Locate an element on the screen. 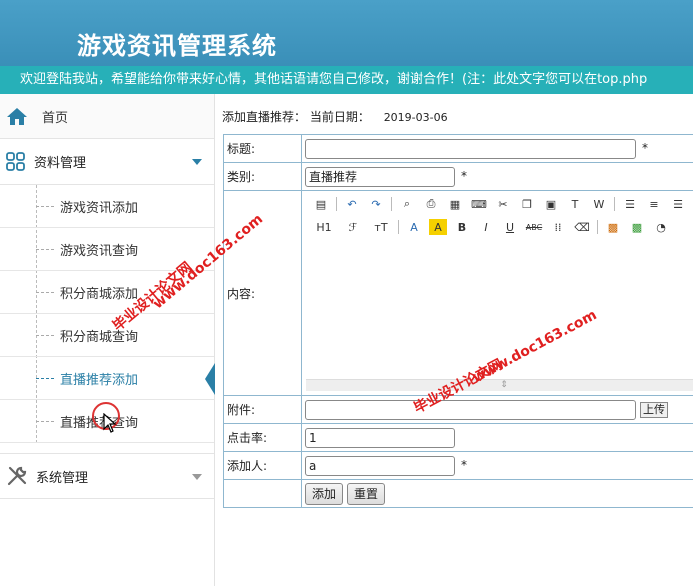  paste-icon: ▣ is located at coordinates (551, 204).